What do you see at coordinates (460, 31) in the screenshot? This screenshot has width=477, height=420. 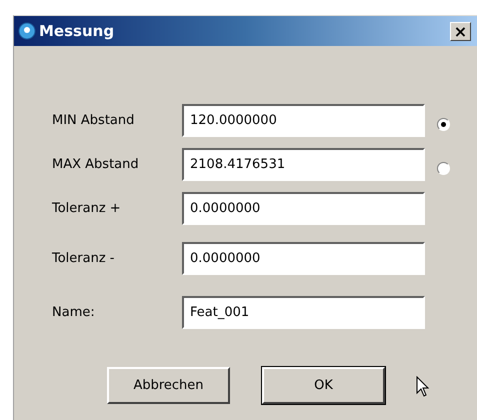 I see `close-button: ×` at bounding box center [460, 31].